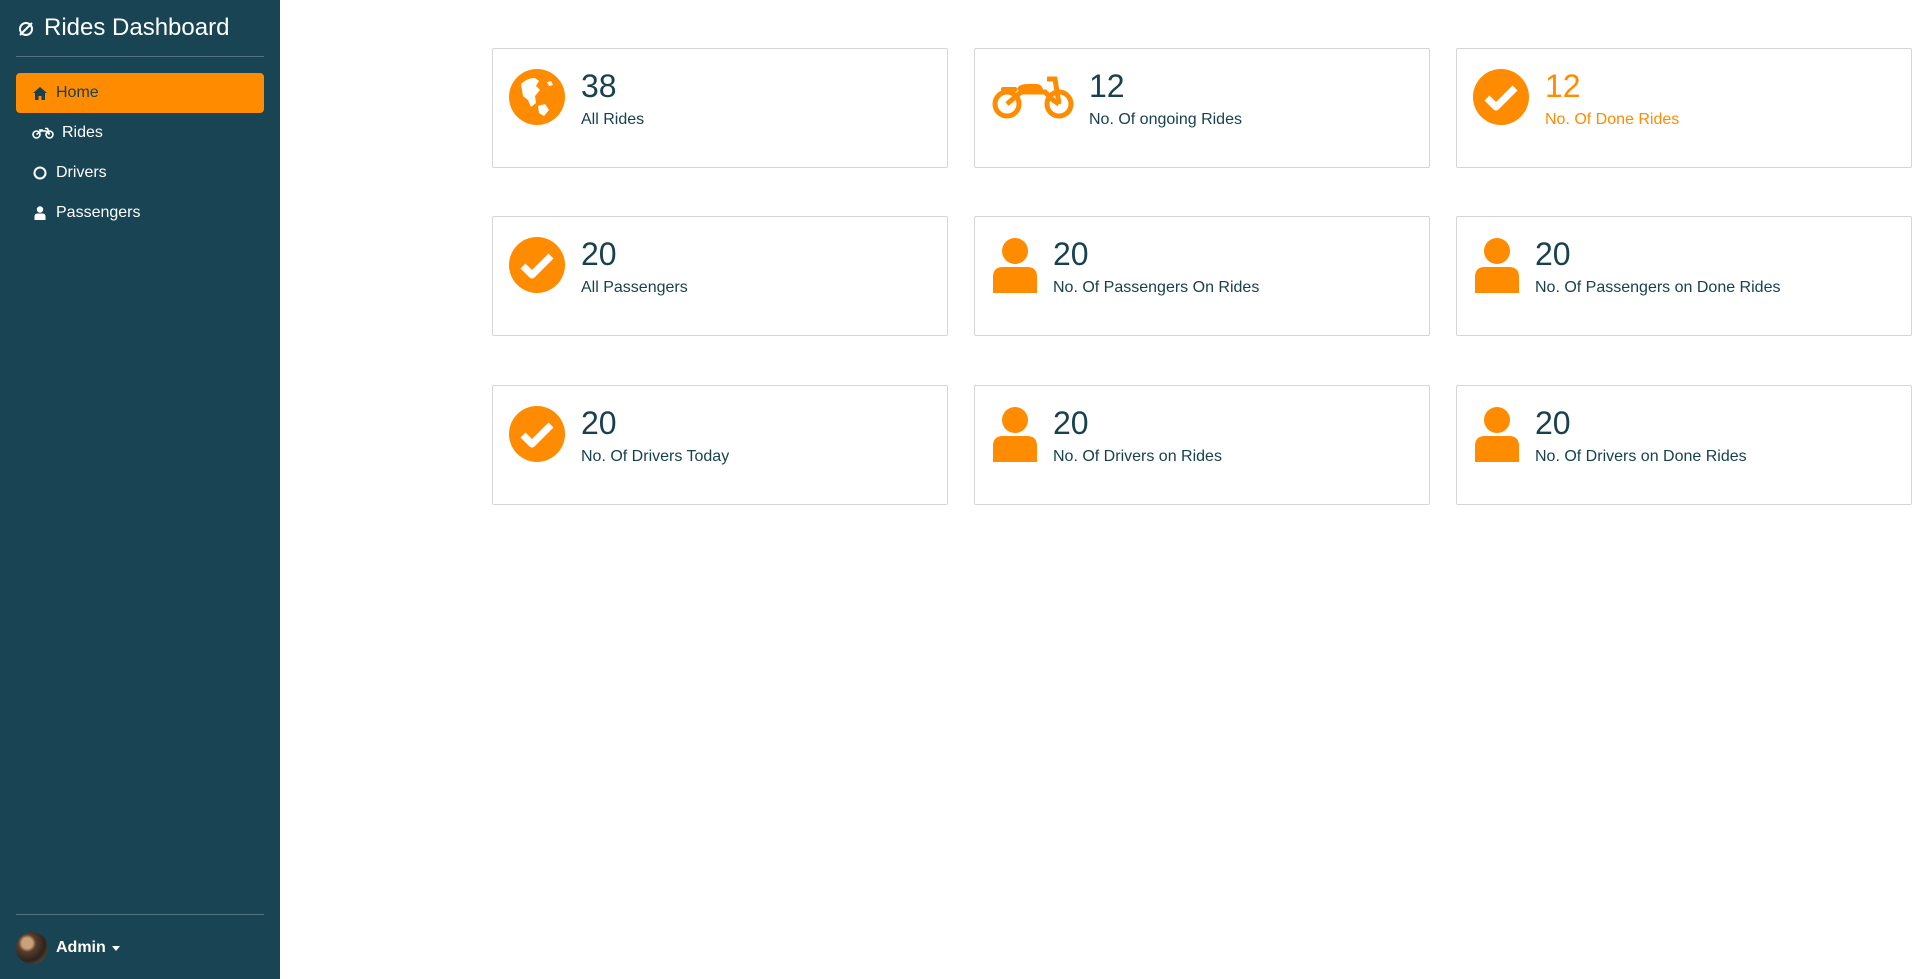 This screenshot has height=979, width=1920. What do you see at coordinates (1156, 287) in the screenshot?
I see `stat-label: No. Of Passengers On Rides` at bounding box center [1156, 287].